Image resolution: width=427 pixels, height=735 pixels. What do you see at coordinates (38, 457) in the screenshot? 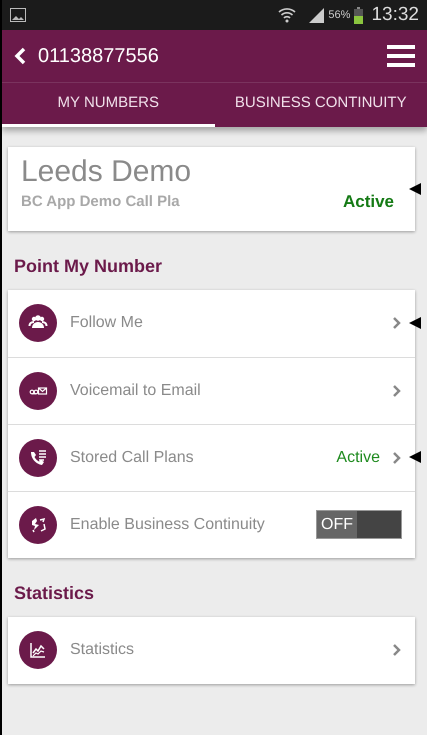
I see `phone-list-icon` at bounding box center [38, 457].